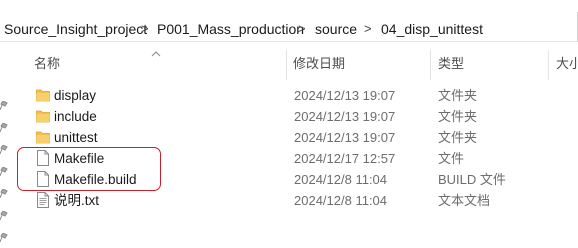 The width and height of the screenshot is (578, 248). Describe the element at coordinates (451, 64) in the screenshot. I see `column-header-type: 类型` at that location.